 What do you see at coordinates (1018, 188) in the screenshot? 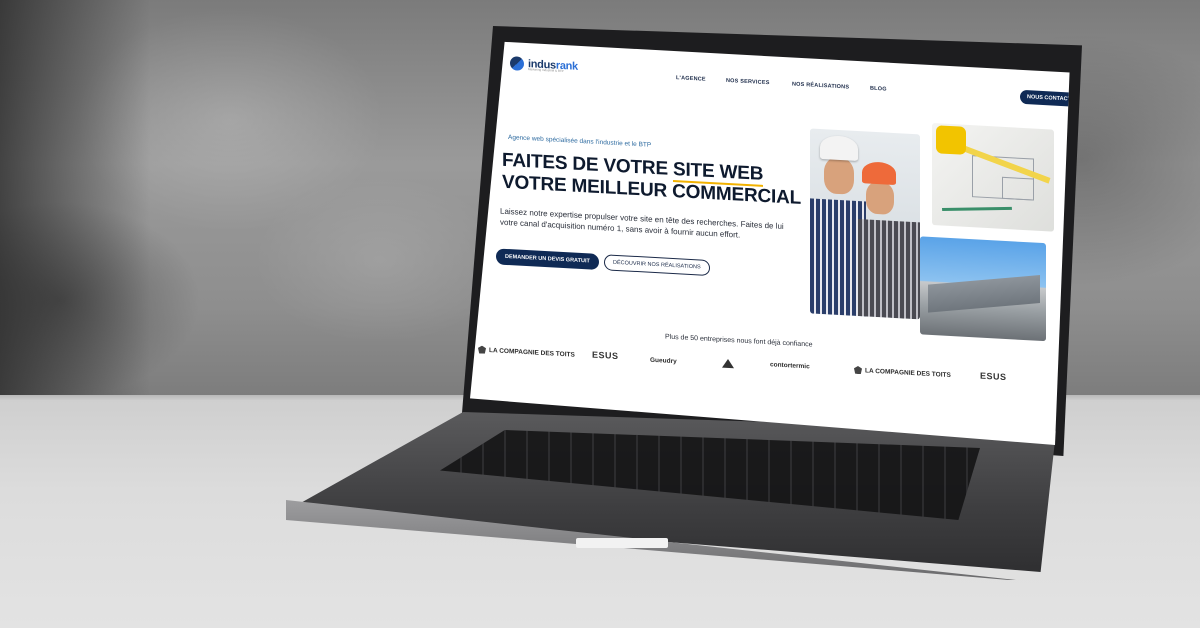
I see `plan-line` at bounding box center [1018, 188].